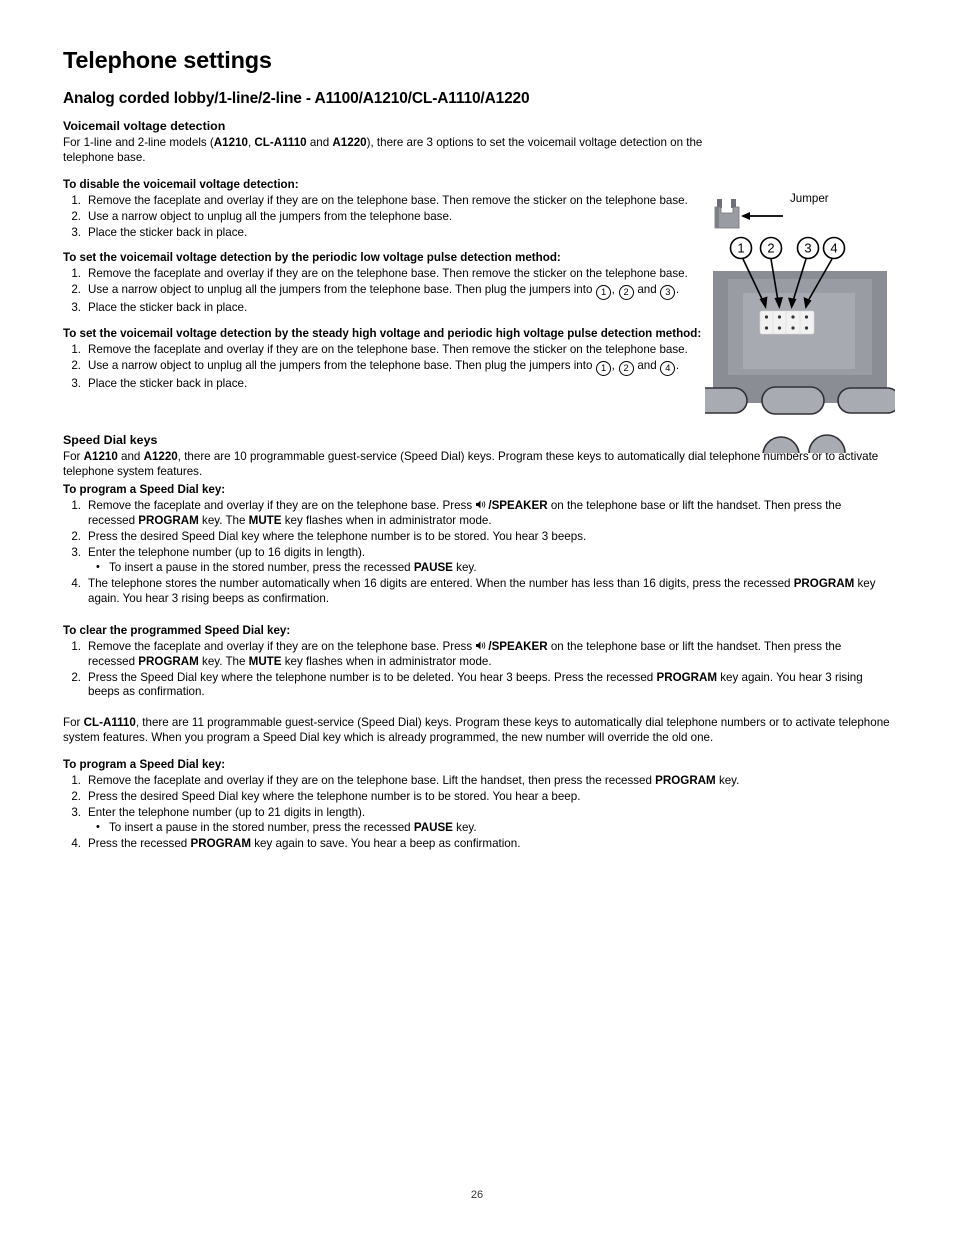  What do you see at coordinates (668, 293) in the screenshot?
I see `circled-number-3: 3` at bounding box center [668, 293].